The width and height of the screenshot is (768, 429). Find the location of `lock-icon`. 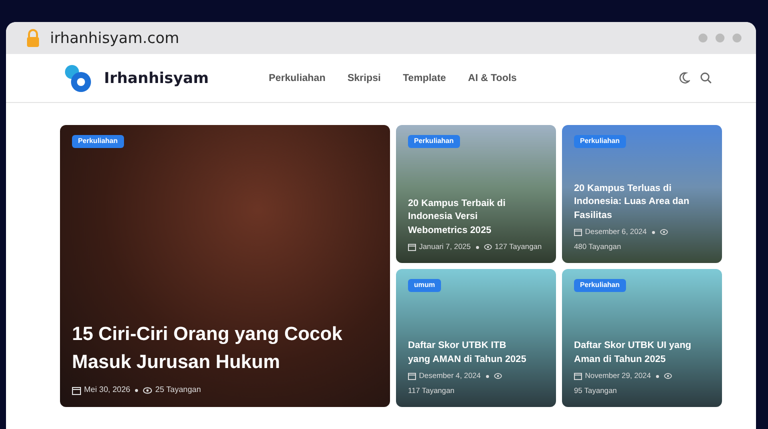

lock-icon is located at coordinates (33, 38).